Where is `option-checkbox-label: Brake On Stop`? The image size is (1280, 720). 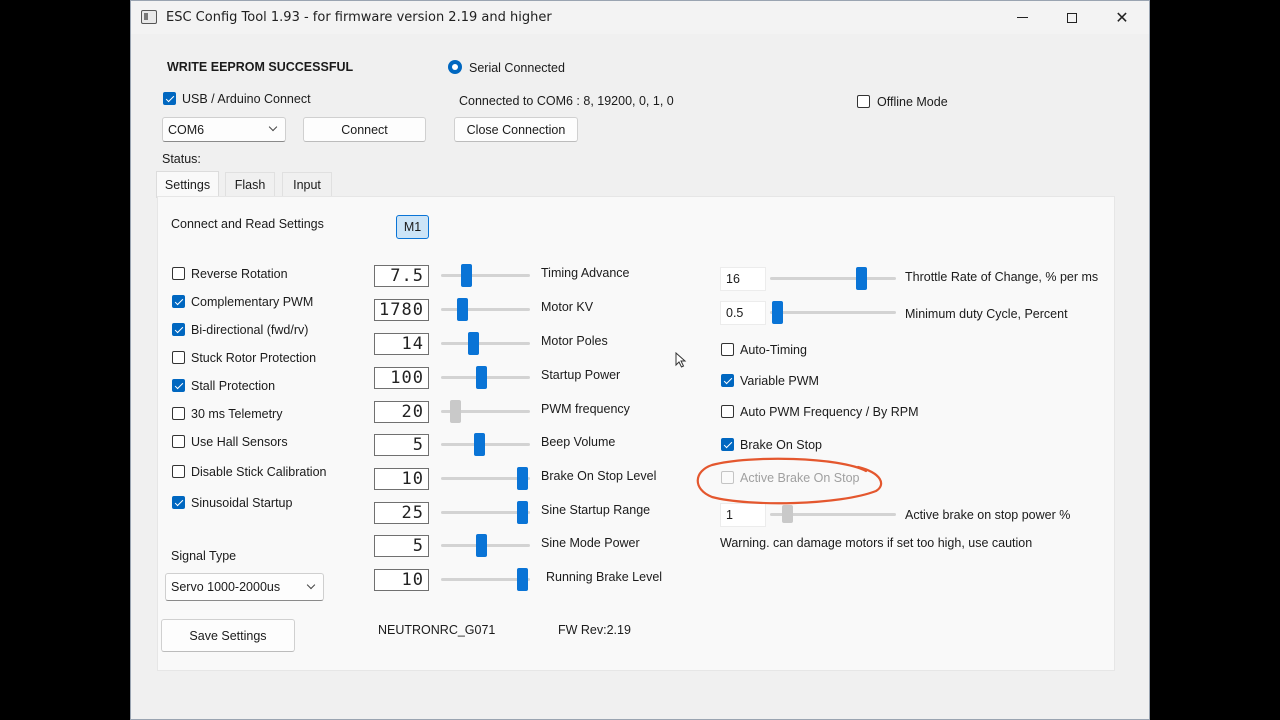 option-checkbox-label: Brake On Stop is located at coordinates (781, 445).